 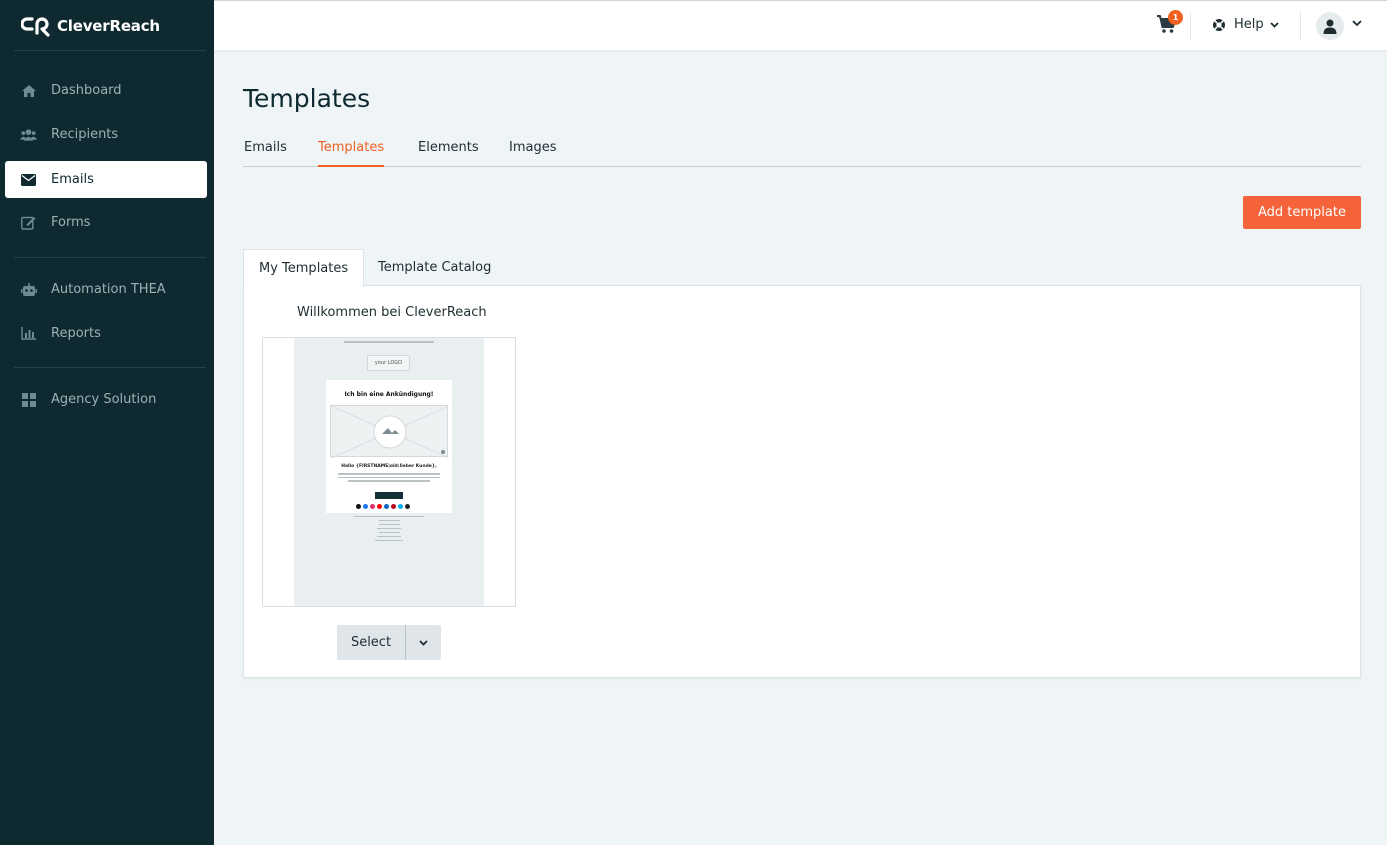 What do you see at coordinates (106, 222) in the screenshot?
I see `sidebar-item-forms: Forms` at bounding box center [106, 222].